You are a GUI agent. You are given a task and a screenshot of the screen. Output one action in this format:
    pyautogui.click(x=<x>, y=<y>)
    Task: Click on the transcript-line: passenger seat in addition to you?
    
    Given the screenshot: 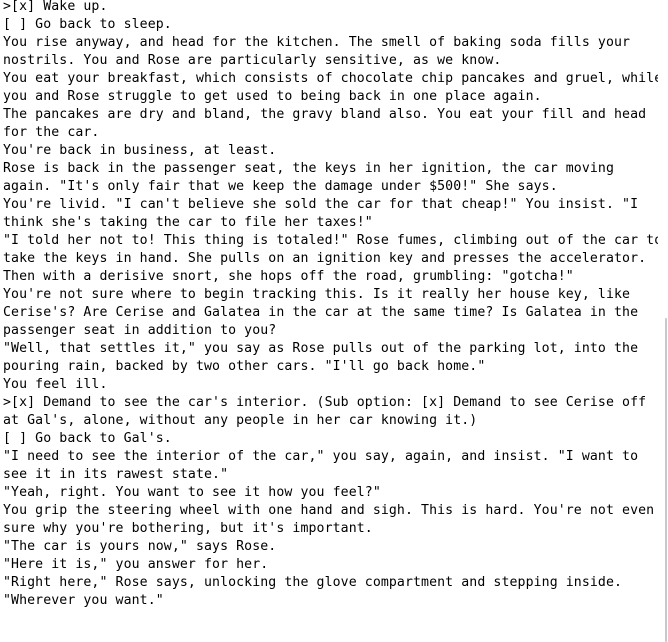 What is the action you would take?
    pyautogui.click(x=140, y=330)
    